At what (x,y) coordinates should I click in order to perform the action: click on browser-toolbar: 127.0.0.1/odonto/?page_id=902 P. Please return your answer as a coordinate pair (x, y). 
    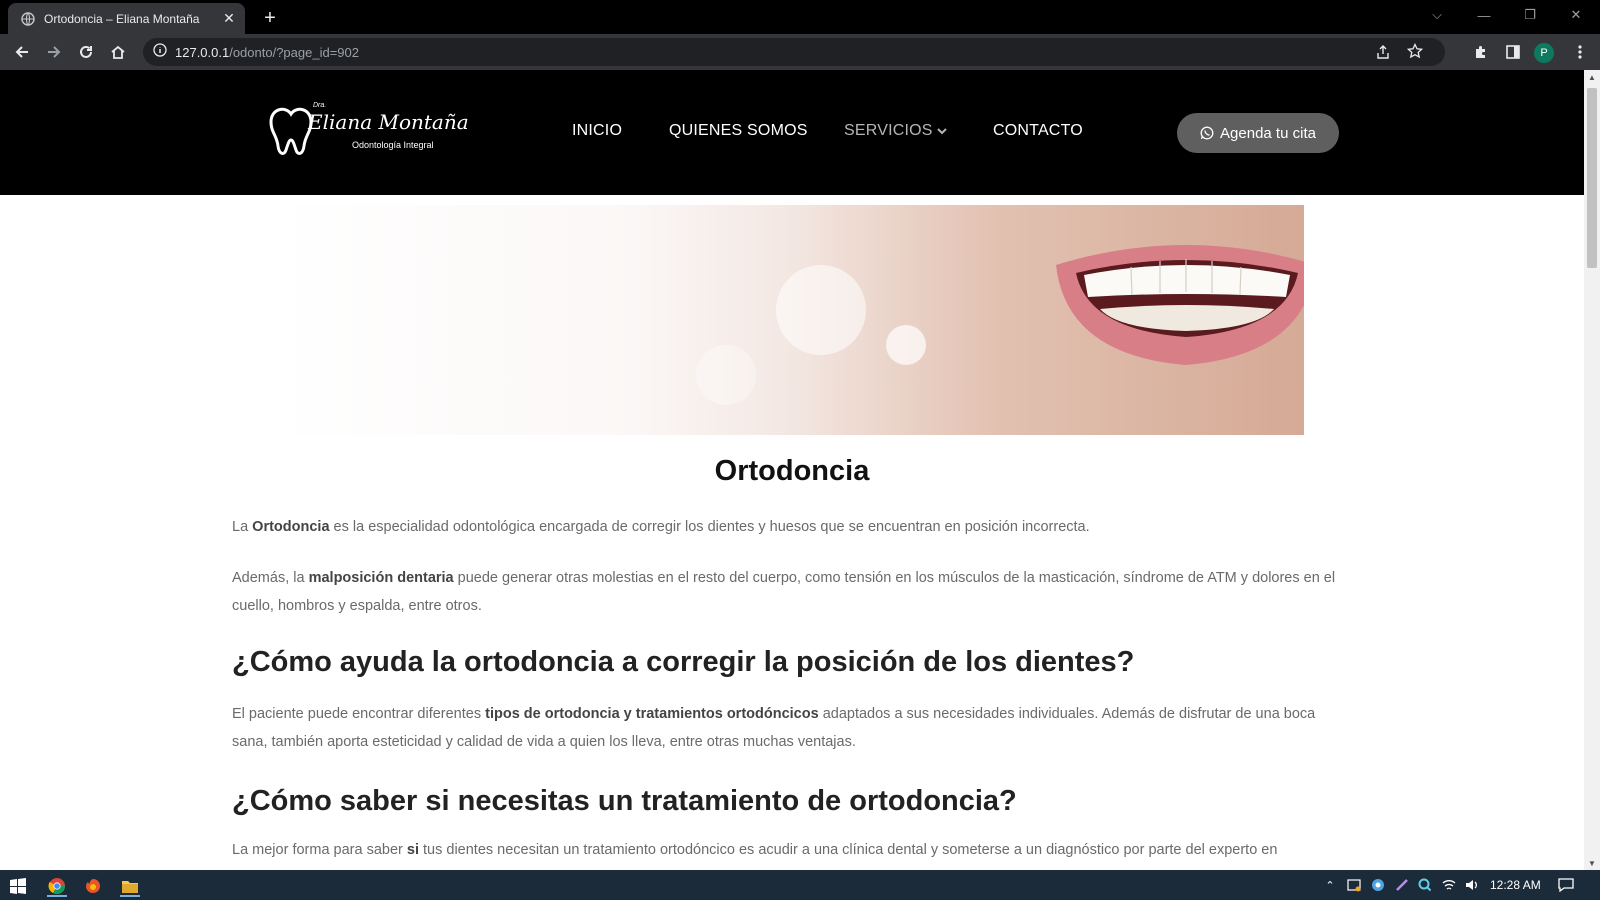
    Looking at the image, I should click on (800, 52).